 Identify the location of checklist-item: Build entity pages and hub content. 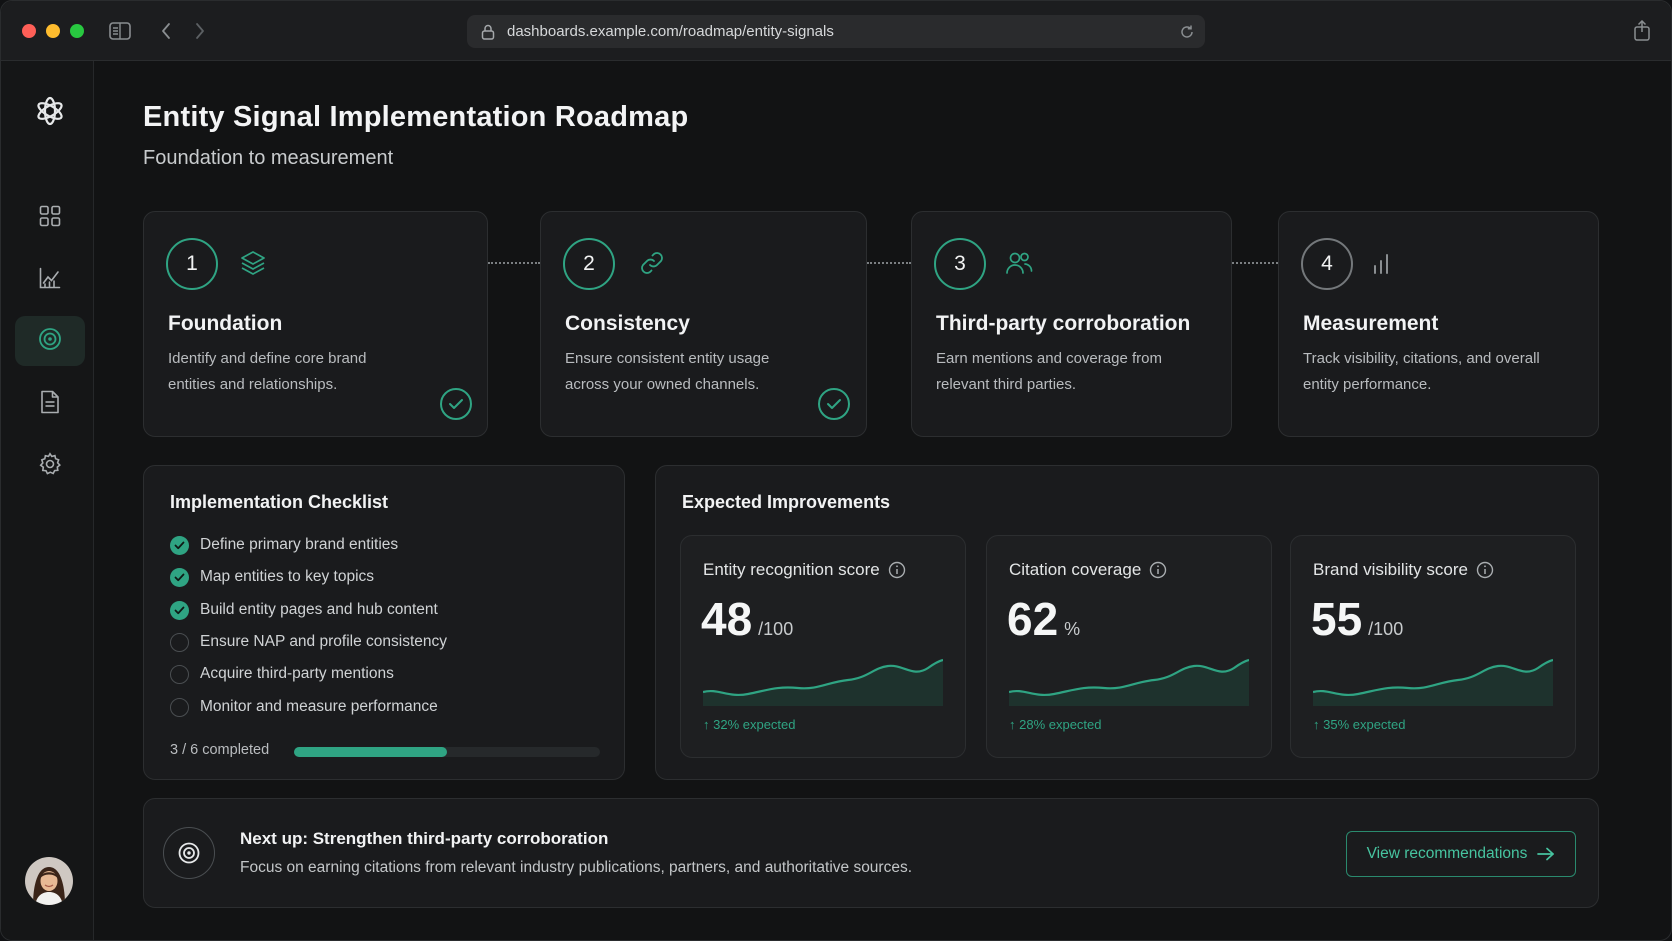
(304, 610).